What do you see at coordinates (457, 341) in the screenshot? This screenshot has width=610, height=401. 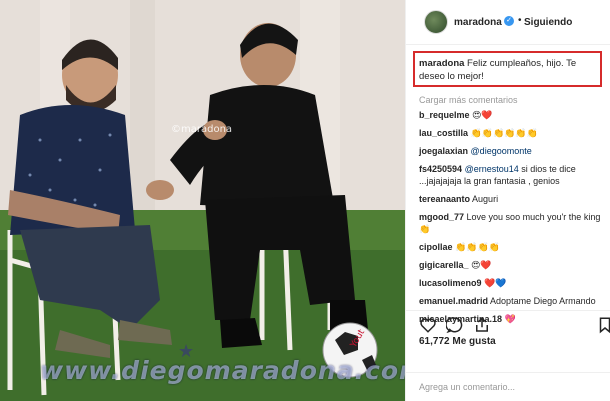 I see `likes-count: 61,772 Me gusta` at bounding box center [457, 341].